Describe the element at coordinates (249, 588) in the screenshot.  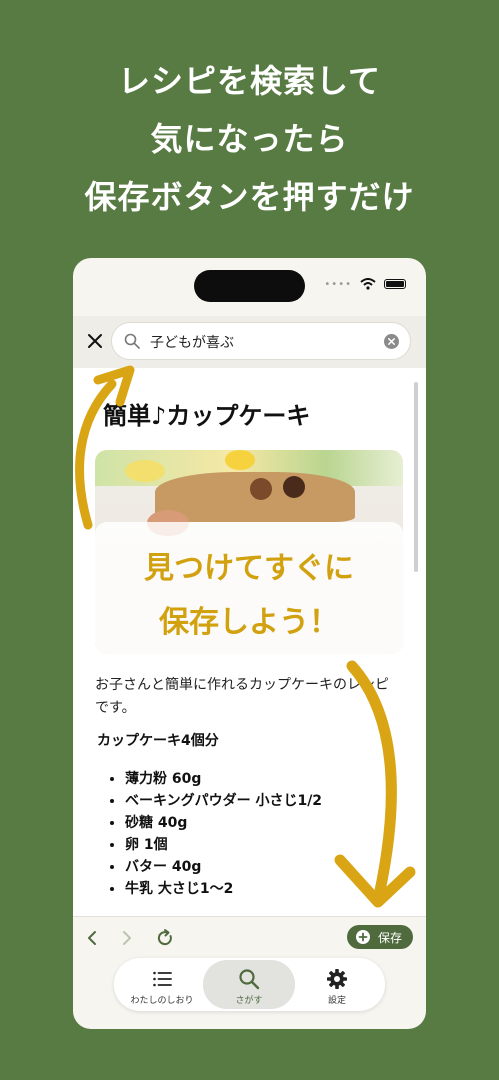
I see `promo-overlay: 見つけてすぐに 保存しよう！` at that location.